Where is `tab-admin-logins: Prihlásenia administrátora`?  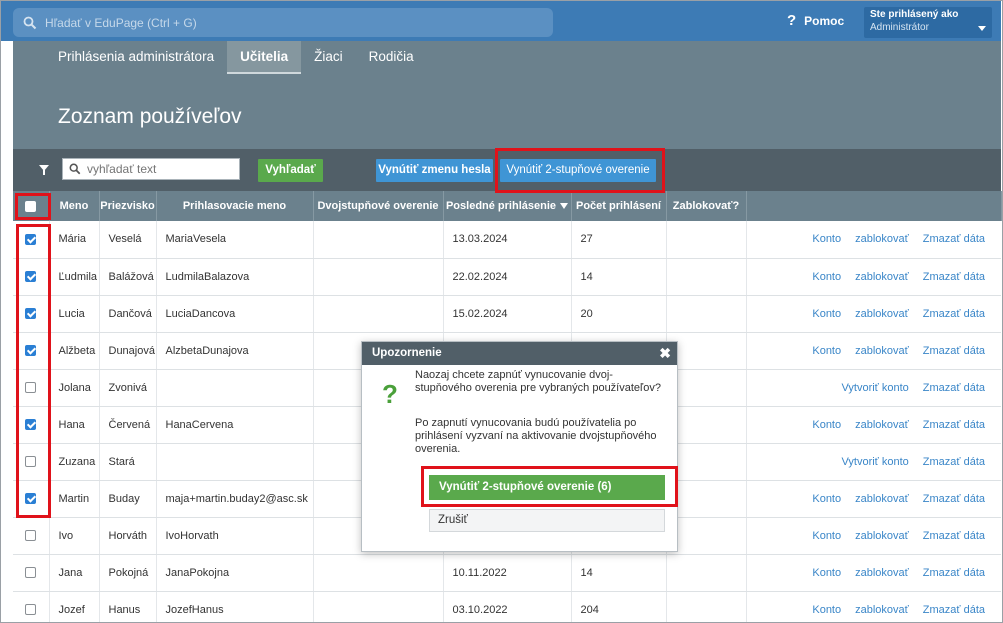 tab-admin-logins: Prihlásenia administrátora is located at coordinates (136, 57).